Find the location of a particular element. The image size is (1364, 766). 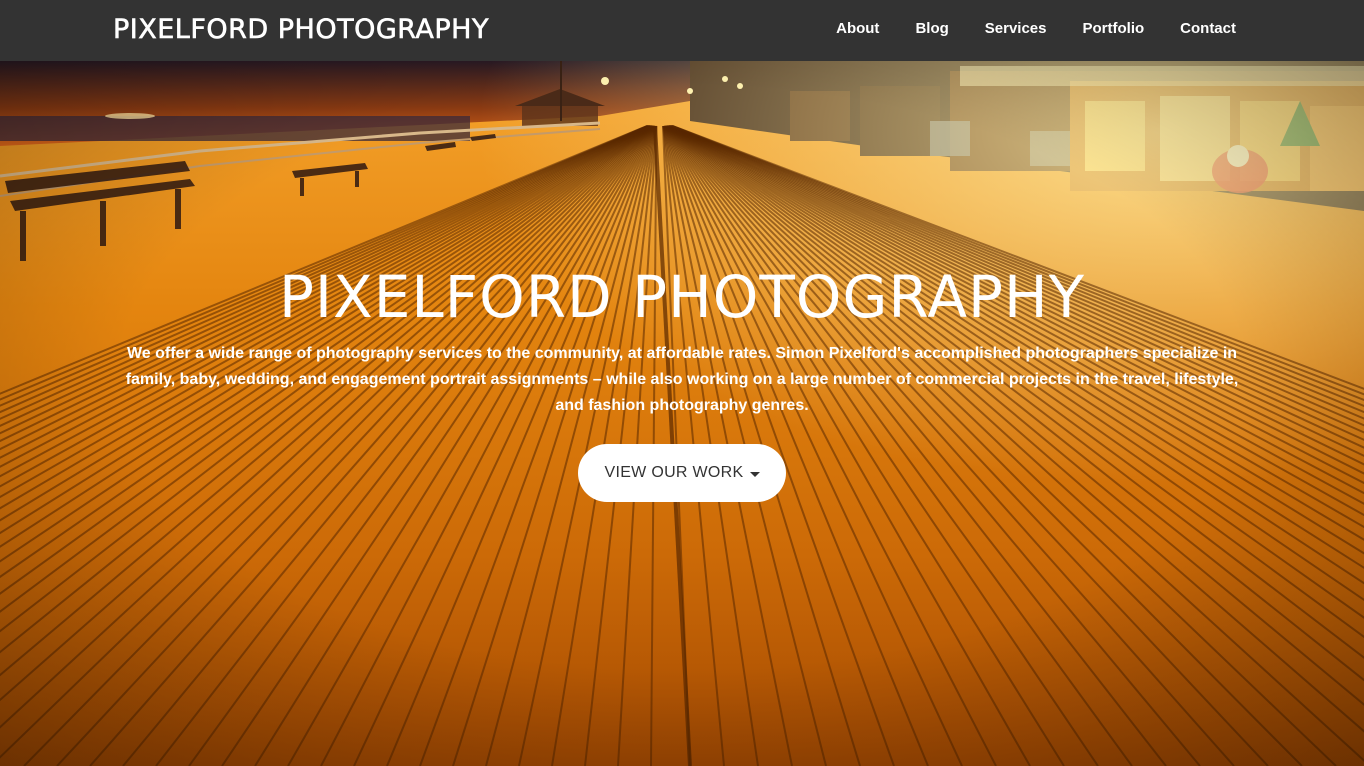

nav-link-about: About is located at coordinates (857, 28).